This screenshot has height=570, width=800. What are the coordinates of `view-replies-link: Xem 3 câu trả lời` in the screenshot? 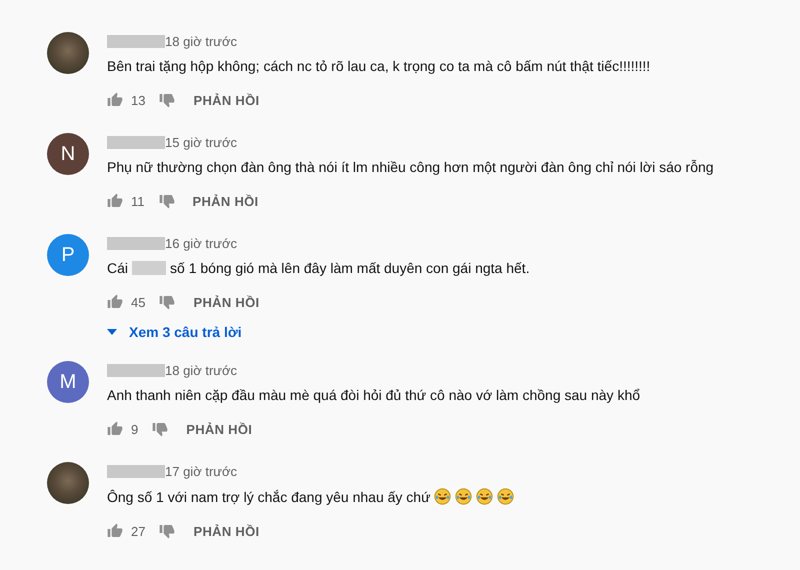 It's located at (318, 332).